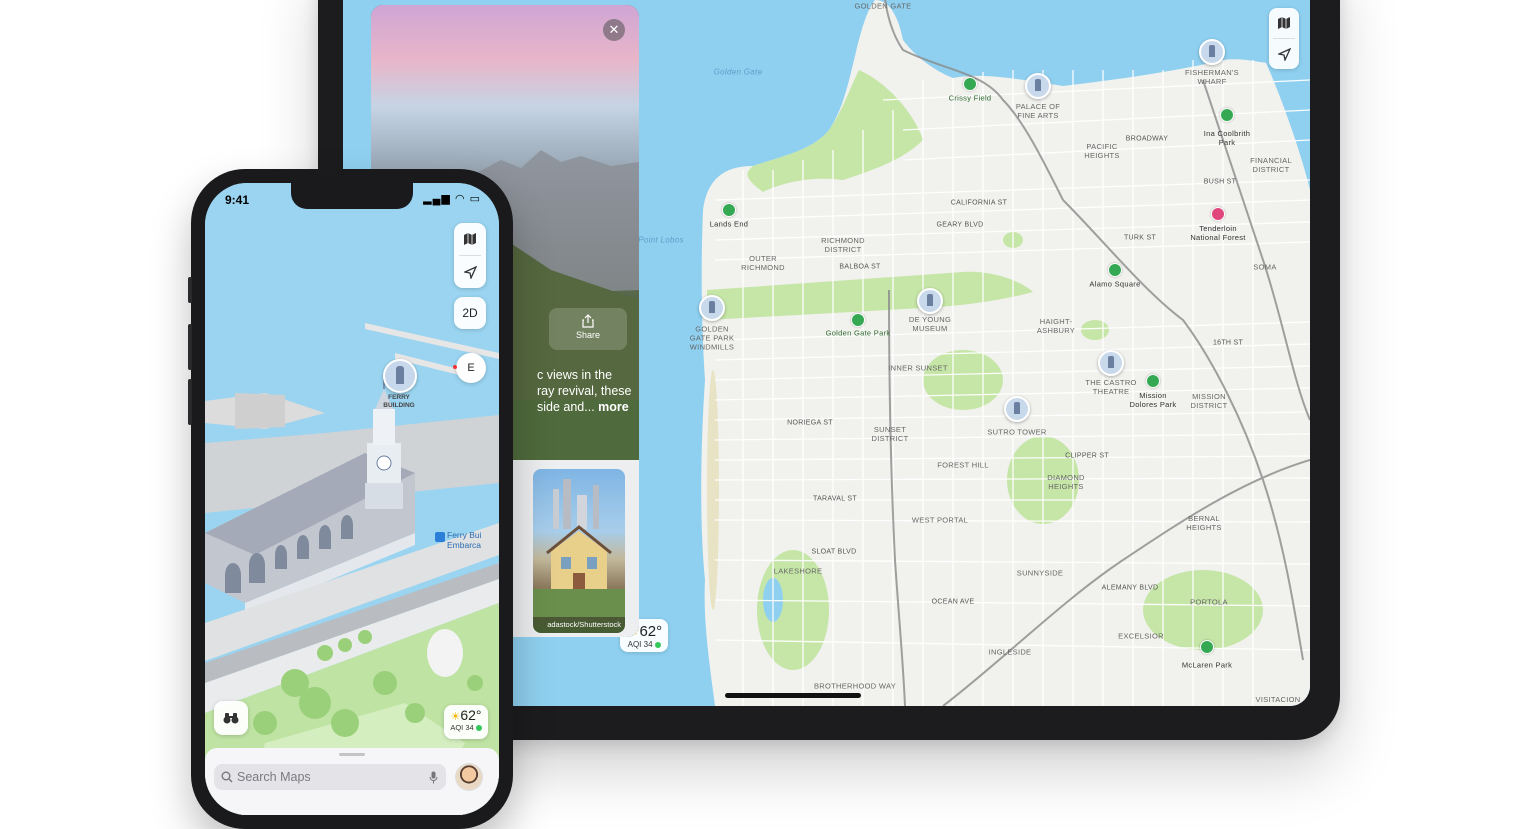 The image size is (1520, 829). I want to click on poi-label-golden-gate-park: Golden Gate Park, so click(858, 333).